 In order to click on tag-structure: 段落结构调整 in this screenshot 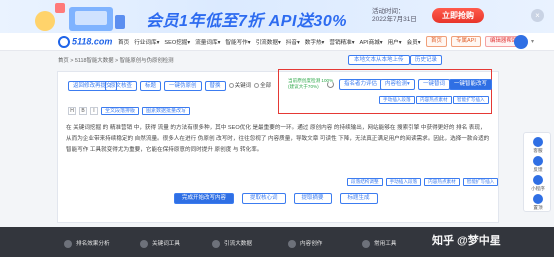, I will do `click(365, 182)`.